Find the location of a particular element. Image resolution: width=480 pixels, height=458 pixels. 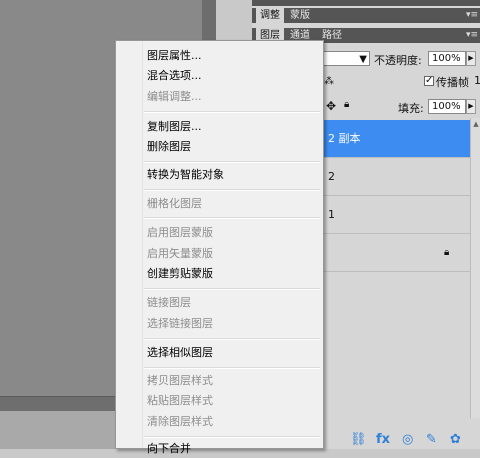

menu-gutter is located at coordinates (129, 244).